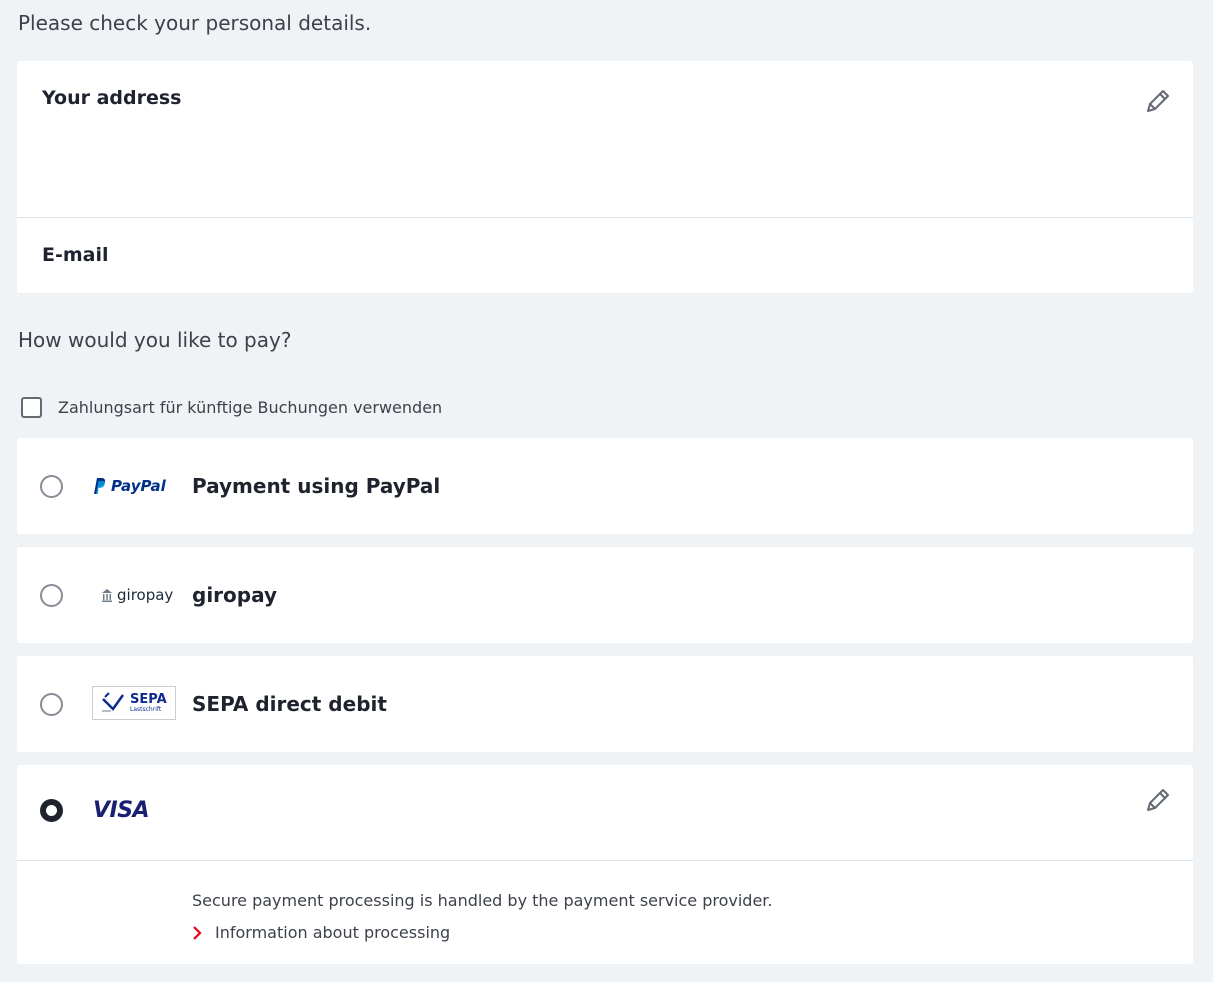 The width and height of the screenshot is (1213, 982). I want to click on paypal-label: Payment using PayPal, so click(316, 486).